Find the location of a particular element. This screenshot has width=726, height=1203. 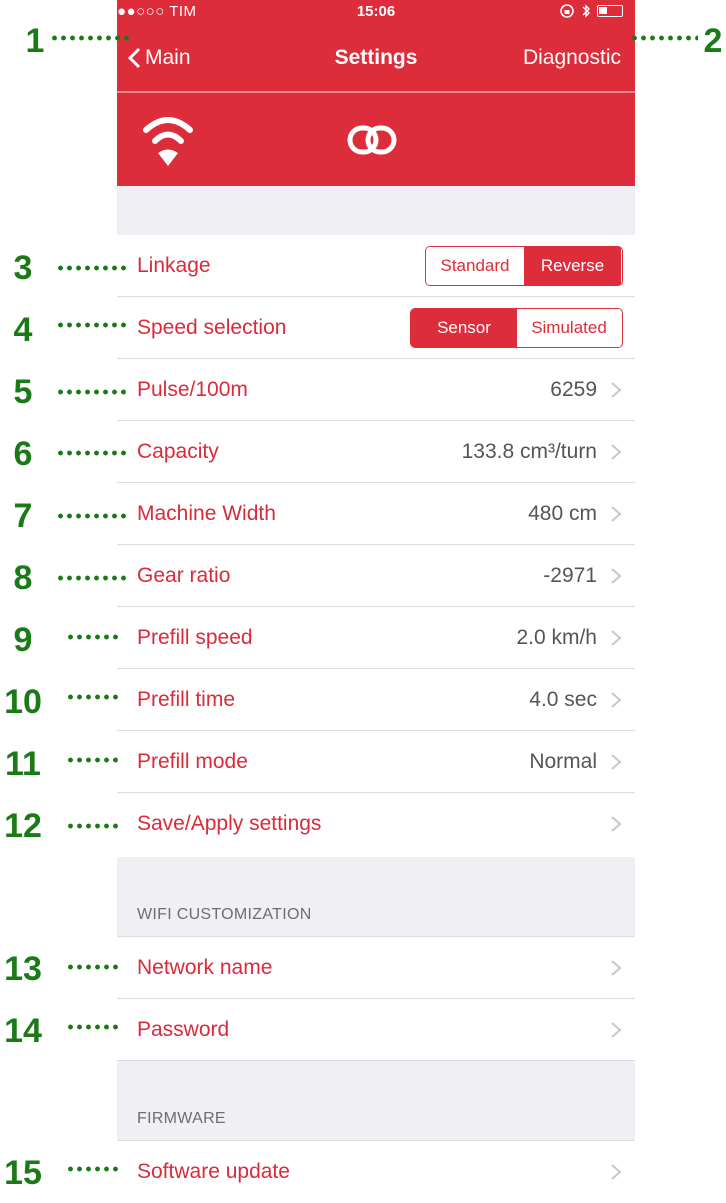

setting-label: Prefill speed is located at coordinates (195, 637).